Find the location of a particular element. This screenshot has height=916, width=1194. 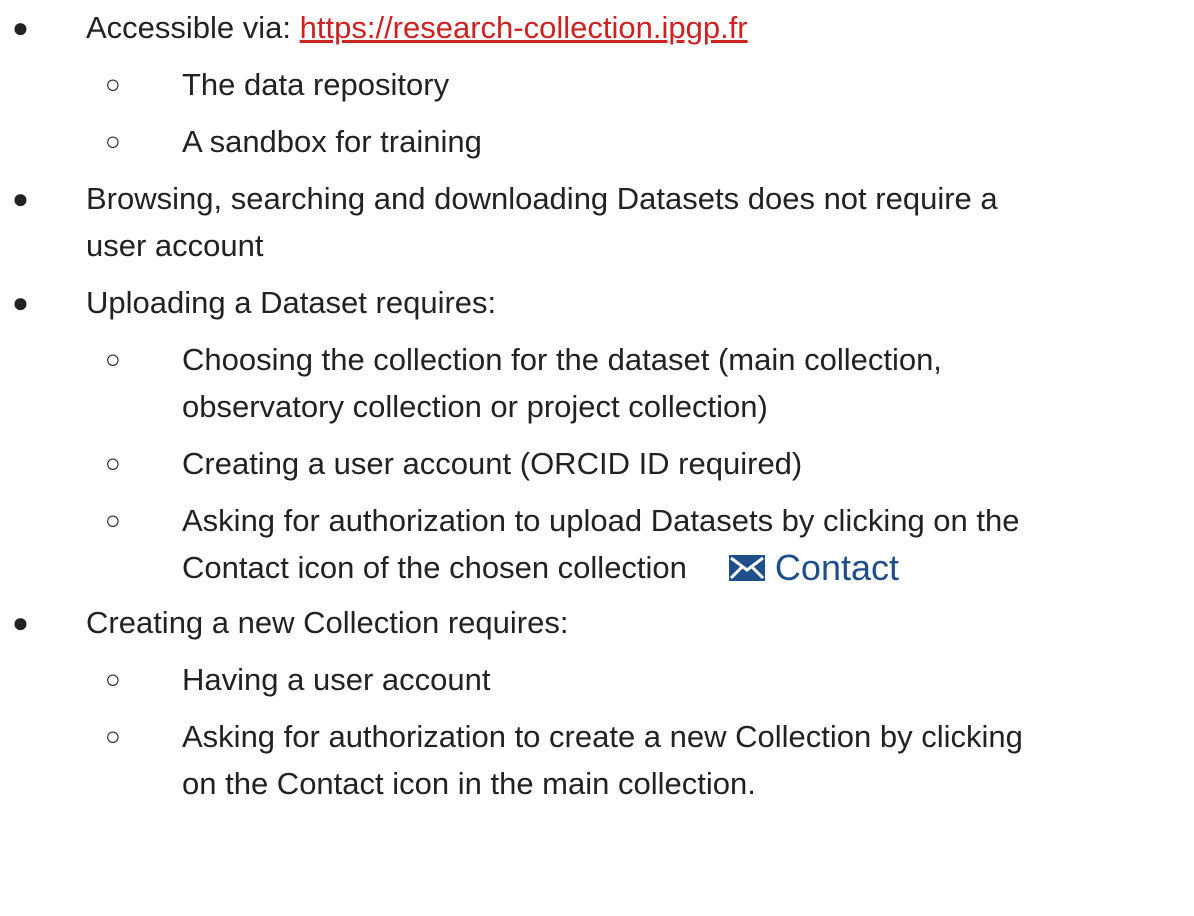

bullet-text-line: user account is located at coordinates (175, 245).